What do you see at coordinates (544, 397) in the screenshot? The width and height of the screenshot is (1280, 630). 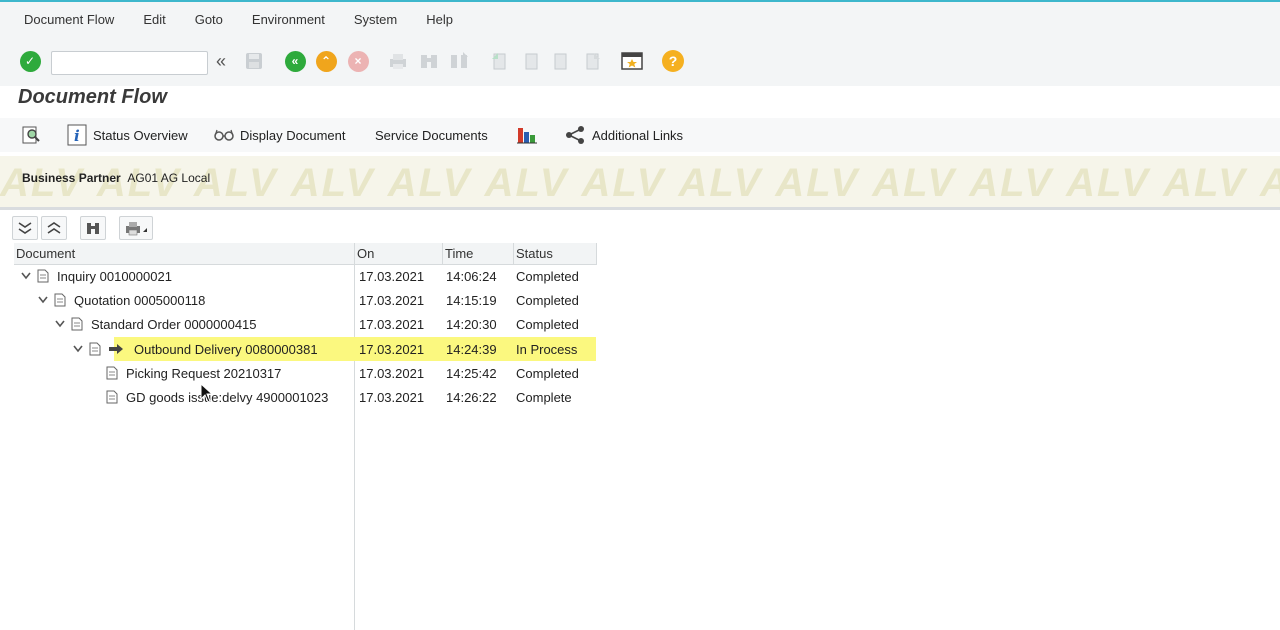 I see `status-cell: Complete` at bounding box center [544, 397].